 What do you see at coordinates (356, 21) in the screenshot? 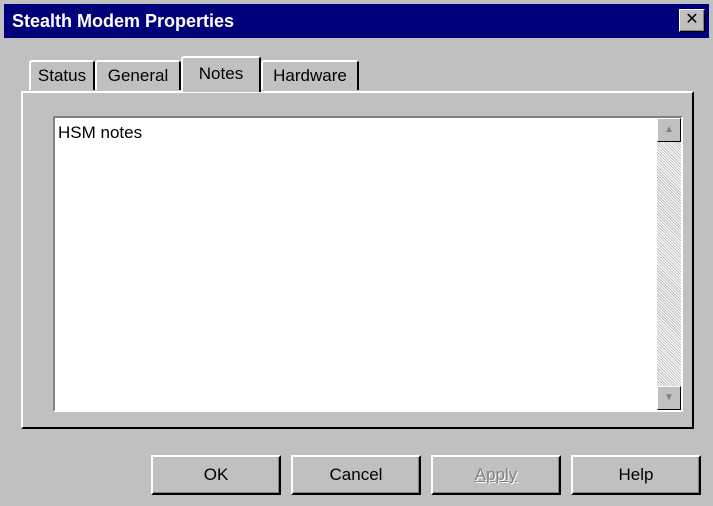
I see `title-bar: Stealth Modem Properties ✕` at bounding box center [356, 21].